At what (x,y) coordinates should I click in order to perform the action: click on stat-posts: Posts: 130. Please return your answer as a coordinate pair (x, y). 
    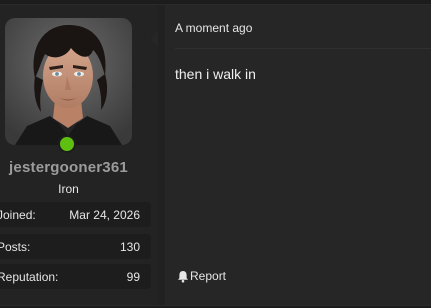
    Looking at the image, I should click on (75, 246).